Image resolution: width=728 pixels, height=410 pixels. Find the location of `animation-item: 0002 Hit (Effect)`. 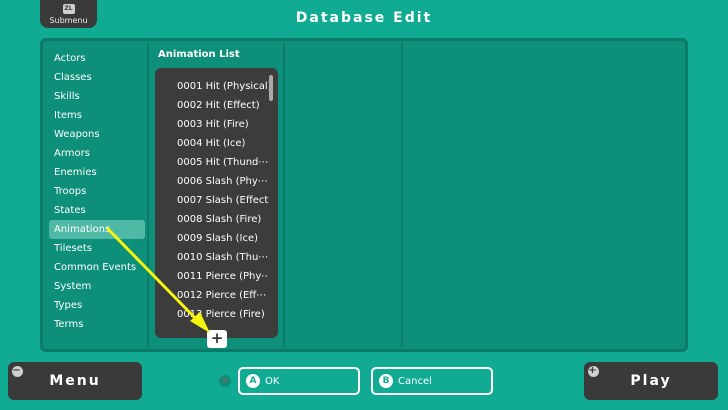

animation-item: 0002 Hit (Effect) is located at coordinates (223, 105).